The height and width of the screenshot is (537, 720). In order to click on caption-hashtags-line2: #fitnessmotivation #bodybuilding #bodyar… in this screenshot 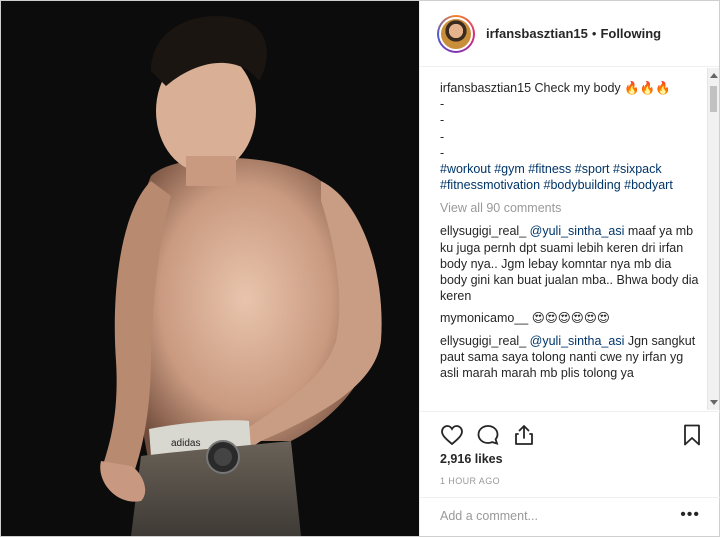, I will do `click(570, 185)`.